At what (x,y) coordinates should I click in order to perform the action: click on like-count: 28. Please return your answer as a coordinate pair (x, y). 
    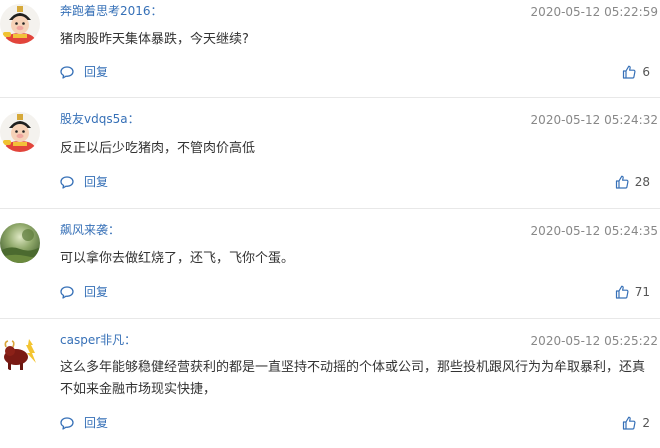
    Looking at the image, I should click on (642, 182).